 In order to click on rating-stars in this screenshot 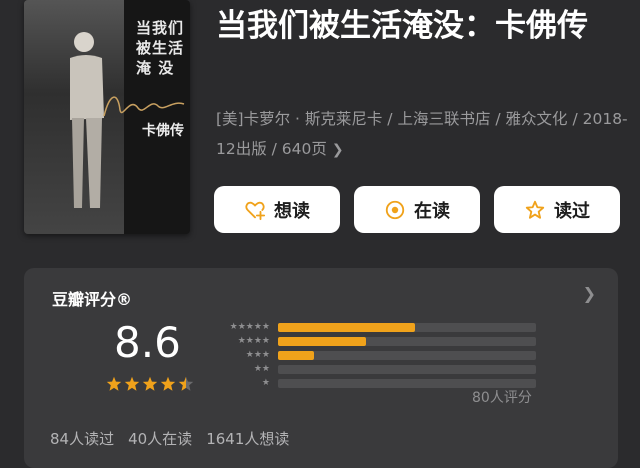, I will do `click(150, 384)`.